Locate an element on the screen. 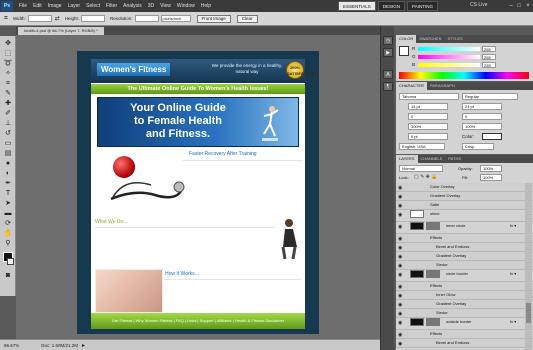  clone-stamp-tool-icon: ⊥ is located at coordinates (8, 124).